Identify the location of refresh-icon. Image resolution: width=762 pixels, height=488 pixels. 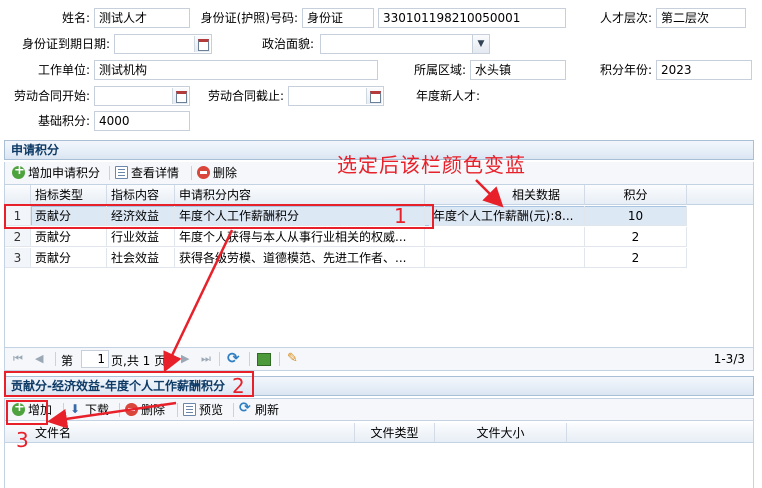
(245, 408).